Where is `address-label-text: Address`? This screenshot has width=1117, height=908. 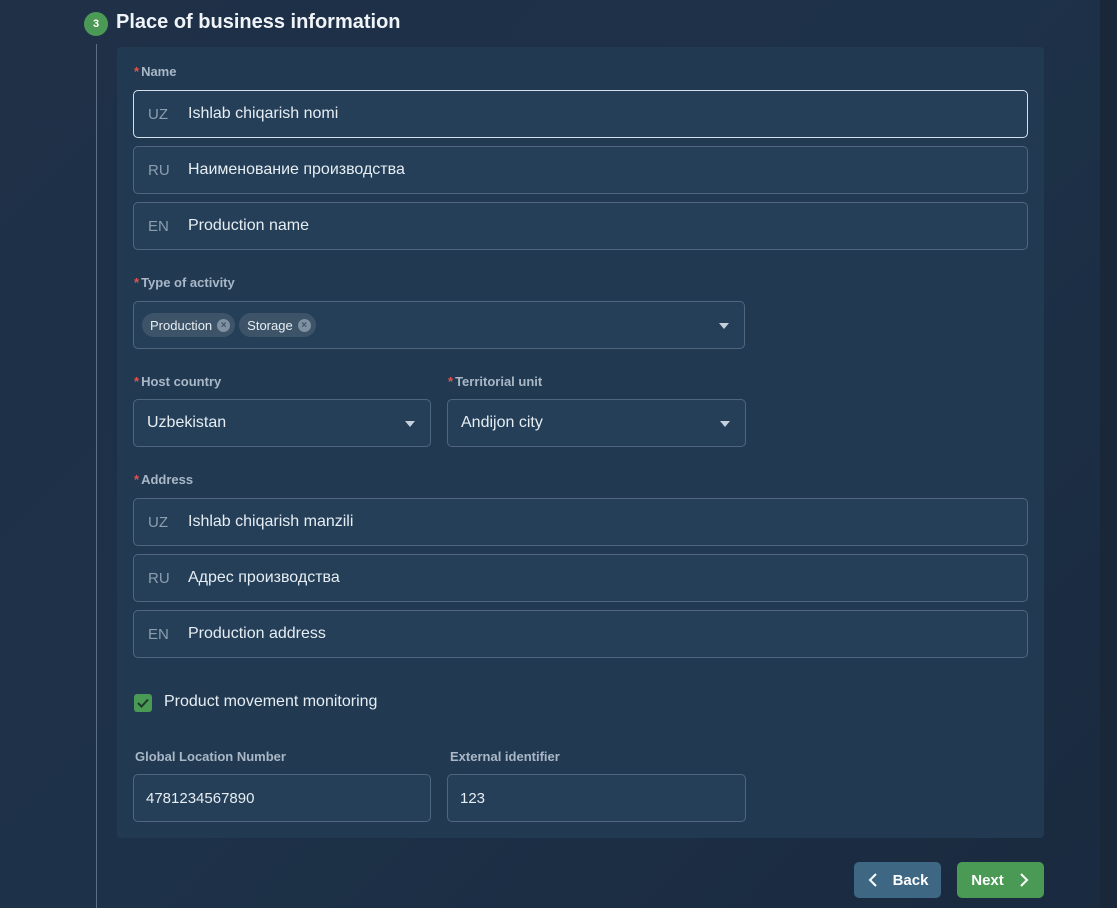
address-label-text: Address is located at coordinates (167, 479).